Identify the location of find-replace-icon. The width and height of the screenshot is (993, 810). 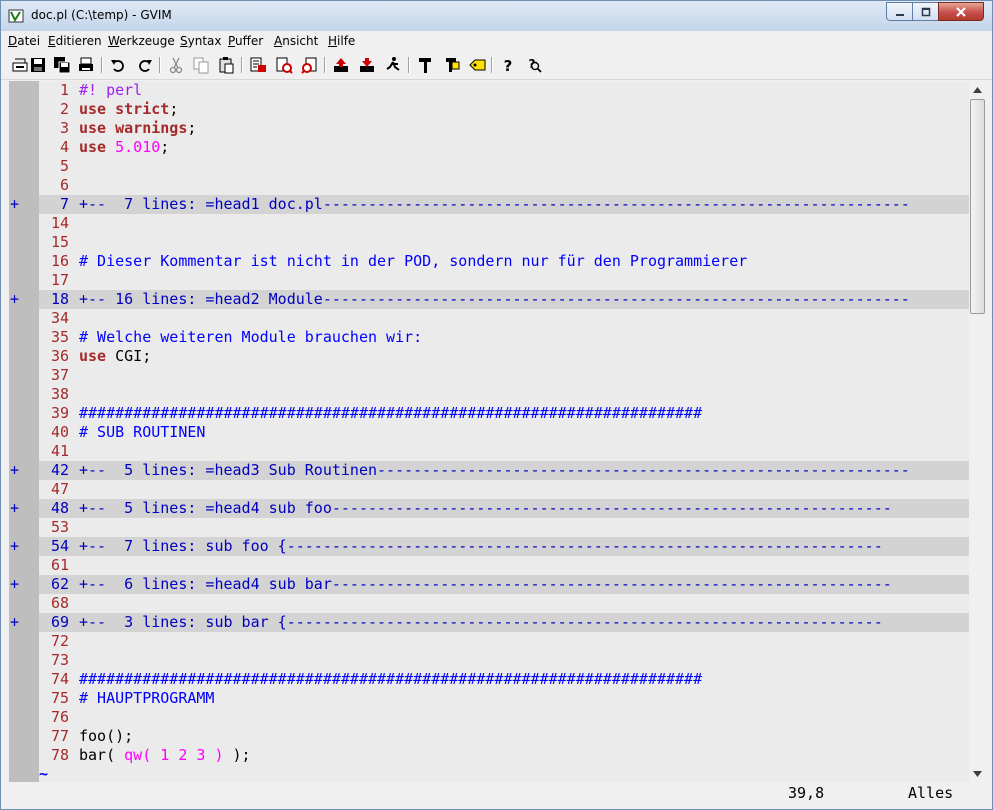
(258, 64).